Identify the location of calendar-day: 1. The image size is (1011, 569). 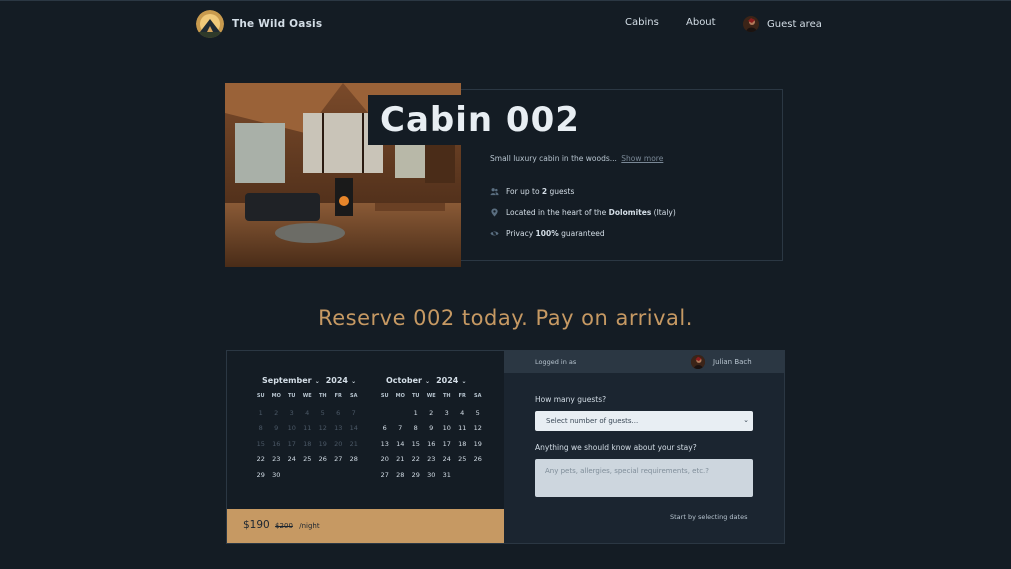
(416, 413).